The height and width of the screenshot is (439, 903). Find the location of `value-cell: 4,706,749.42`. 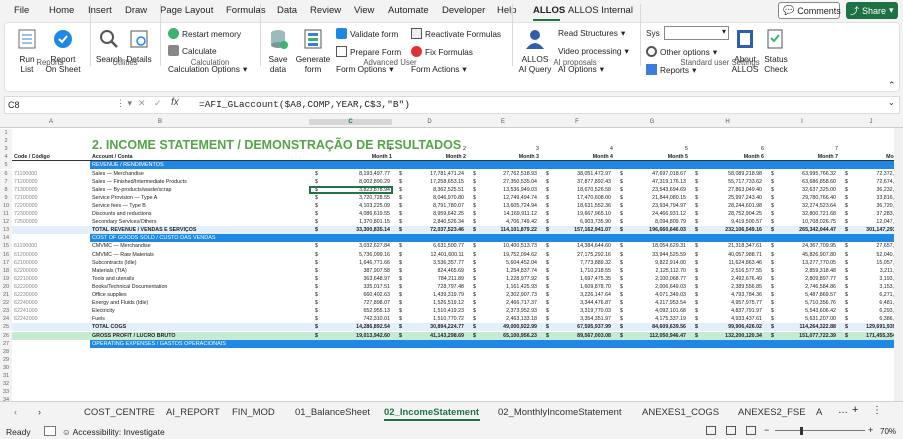

value-cell: 4,706,749.42 is located at coordinates (508, 222).